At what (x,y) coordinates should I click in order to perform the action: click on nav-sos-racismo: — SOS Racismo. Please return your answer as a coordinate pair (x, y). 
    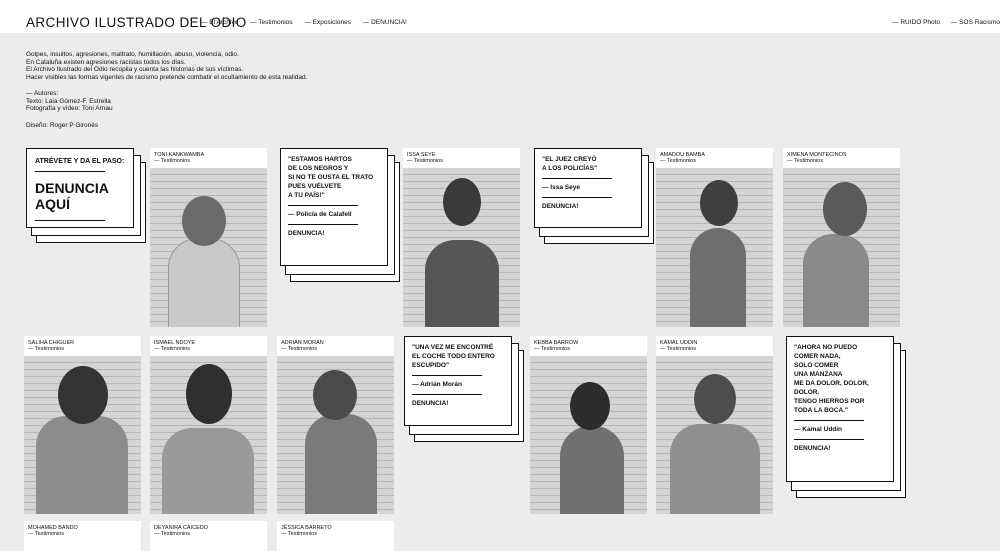
    Looking at the image, I should click on (975, 22).